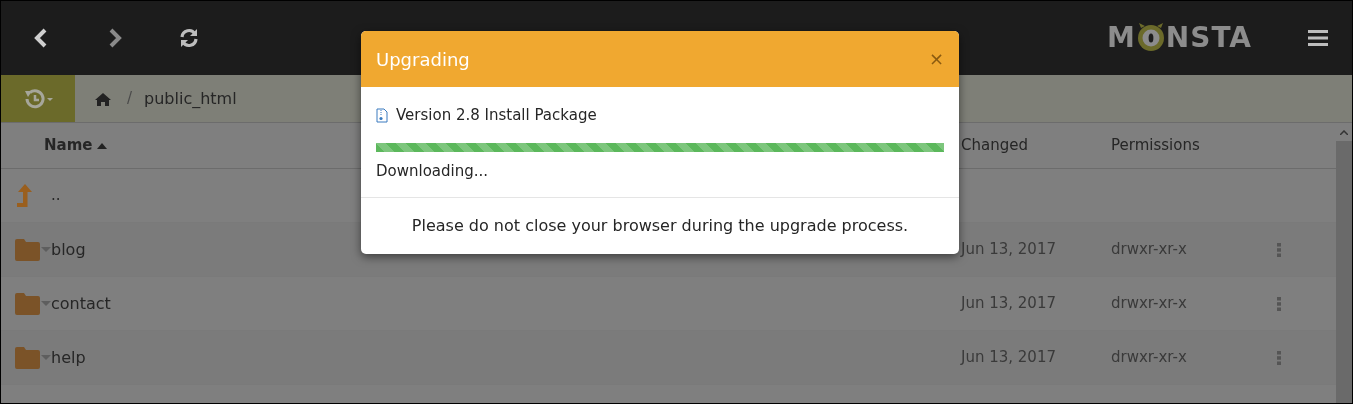  I want to click on logo-text: M, so click(1121, 38).